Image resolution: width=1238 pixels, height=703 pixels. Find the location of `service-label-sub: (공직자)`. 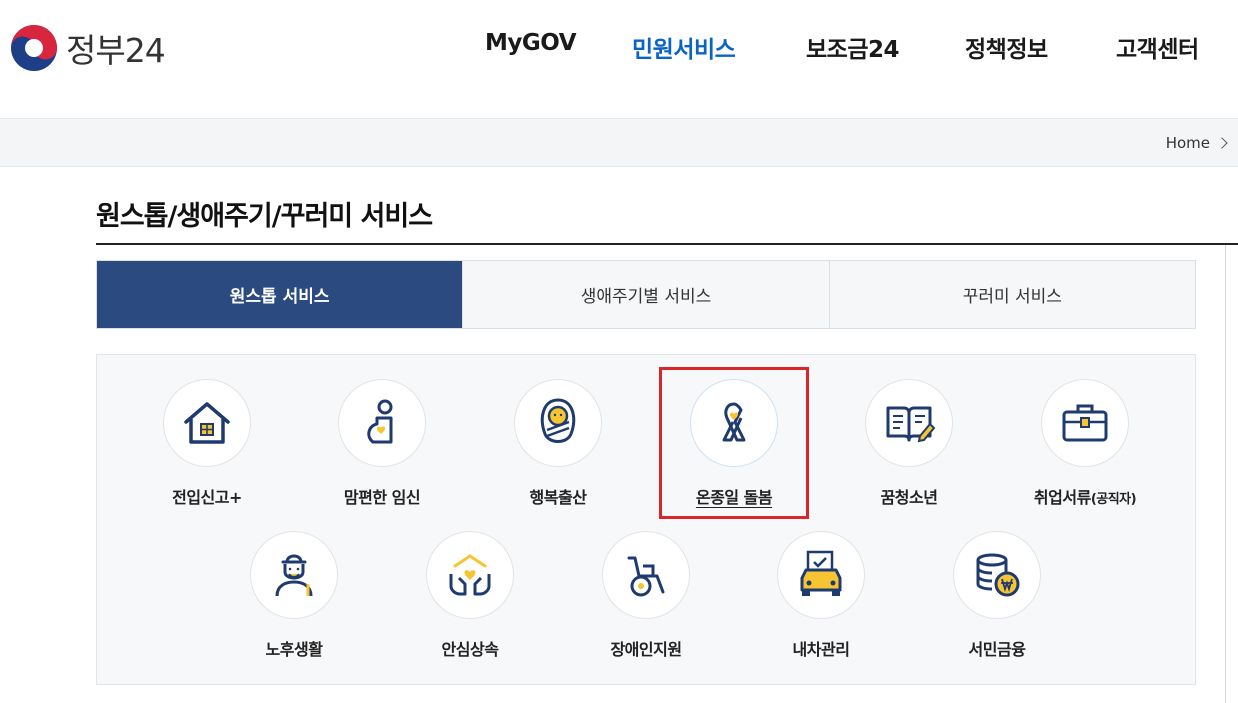

service-label-sub: (공직자) is located at coordinates (1113, 499).